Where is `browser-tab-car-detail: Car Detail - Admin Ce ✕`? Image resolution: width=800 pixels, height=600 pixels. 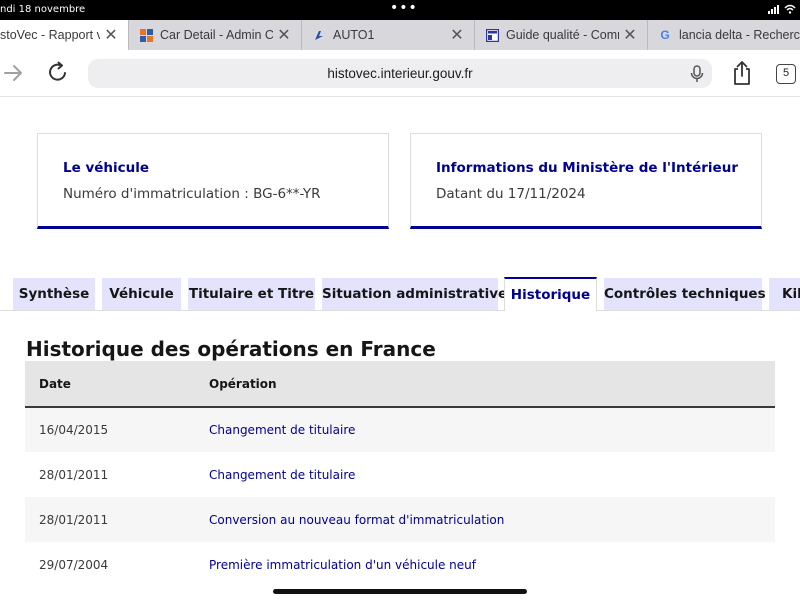
browser-tab-car-detail: Car Detail - Admin Ce ✕ is located at coordinates (214, 35).